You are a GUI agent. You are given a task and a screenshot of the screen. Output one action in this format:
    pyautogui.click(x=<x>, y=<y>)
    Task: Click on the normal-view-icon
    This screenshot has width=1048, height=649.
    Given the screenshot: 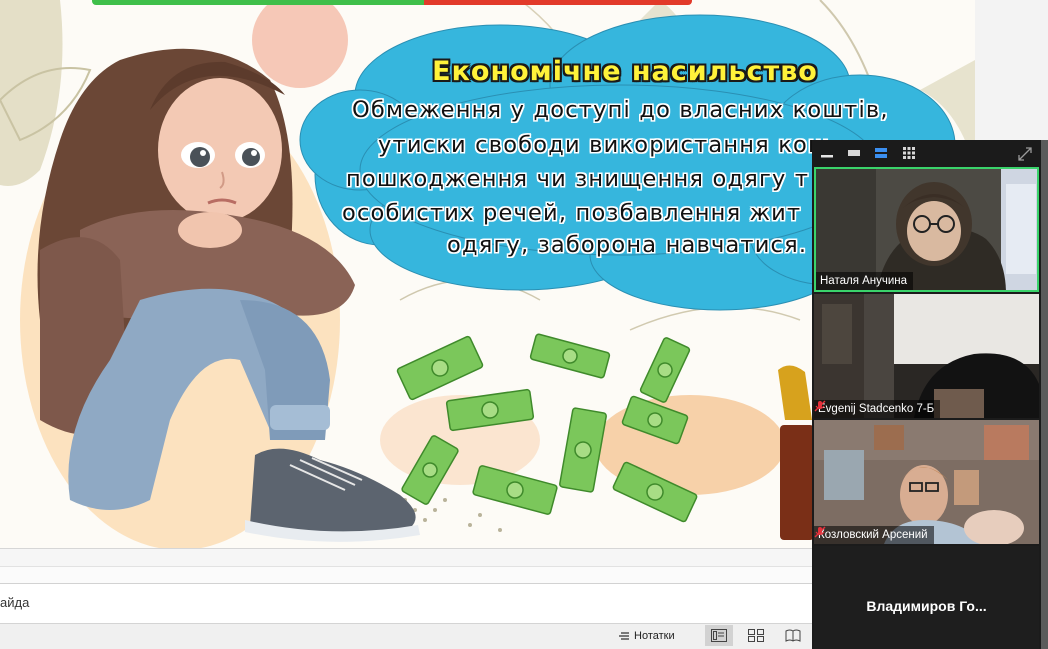 What is the action you would take?
    pyautogui.click(x=719, y=635)
    